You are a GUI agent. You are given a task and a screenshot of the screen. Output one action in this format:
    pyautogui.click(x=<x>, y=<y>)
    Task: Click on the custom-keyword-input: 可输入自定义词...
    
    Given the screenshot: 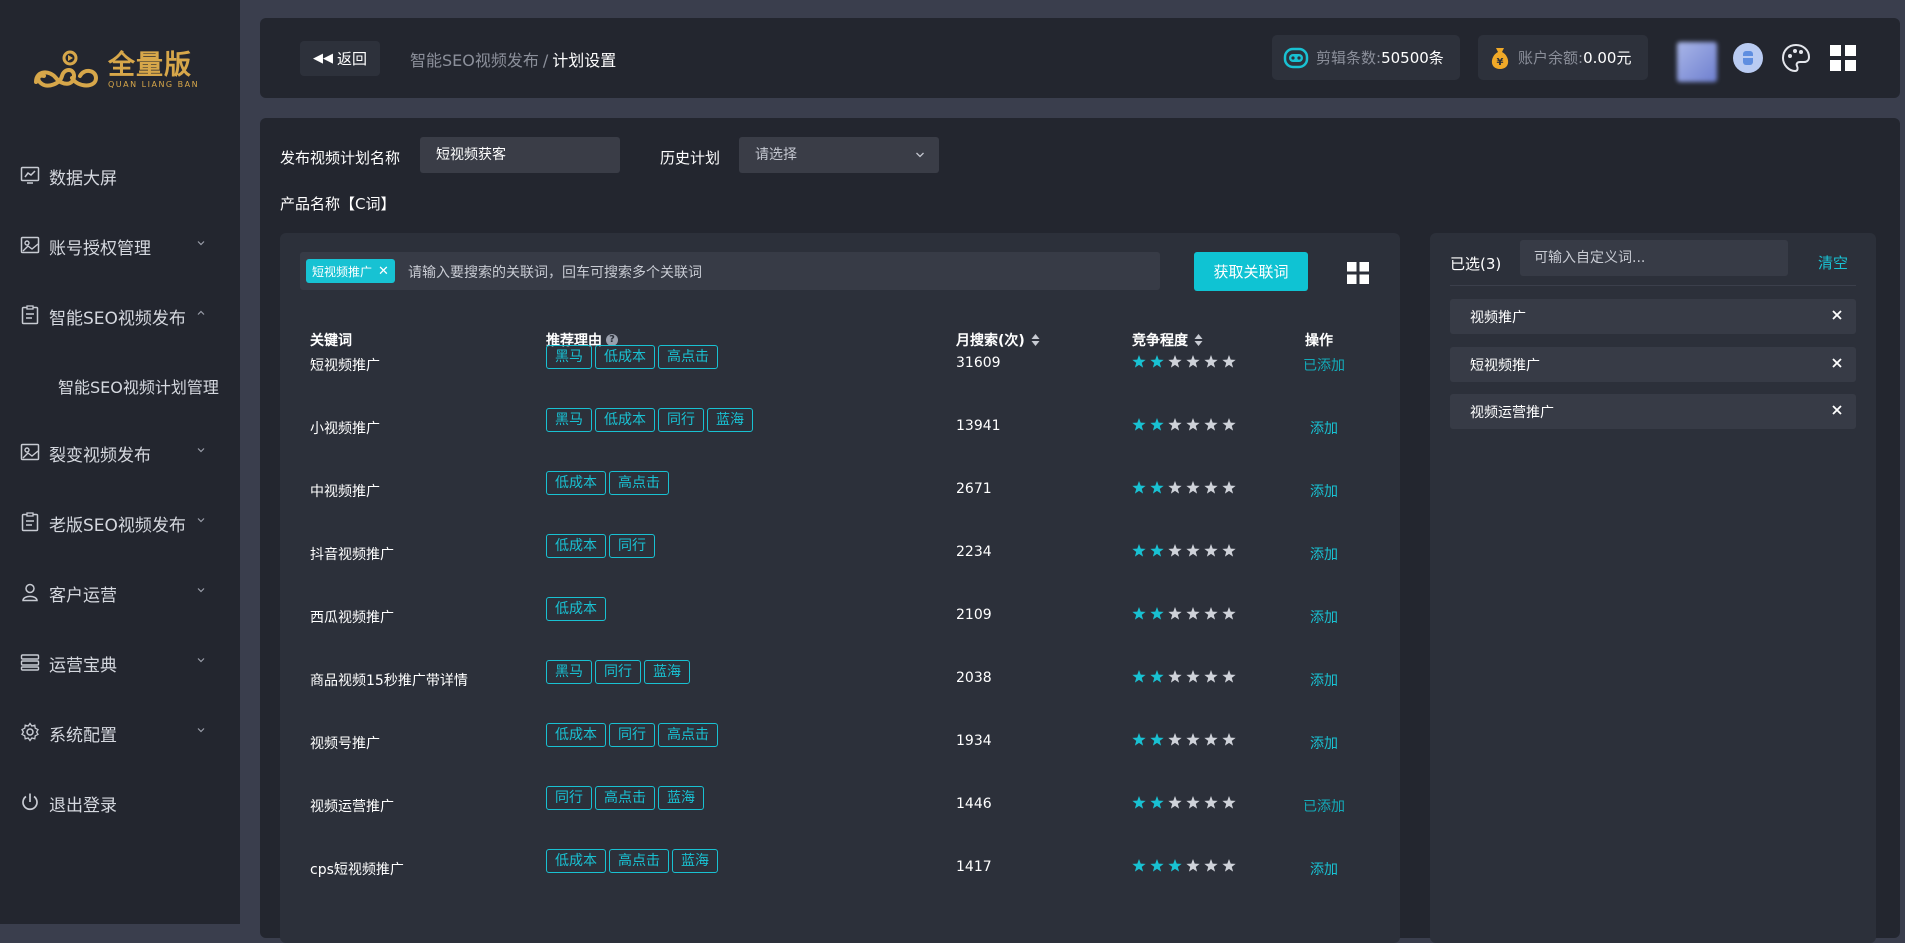 What is the action you would take?
    pyautogui.click(x=1654, y=258)
    